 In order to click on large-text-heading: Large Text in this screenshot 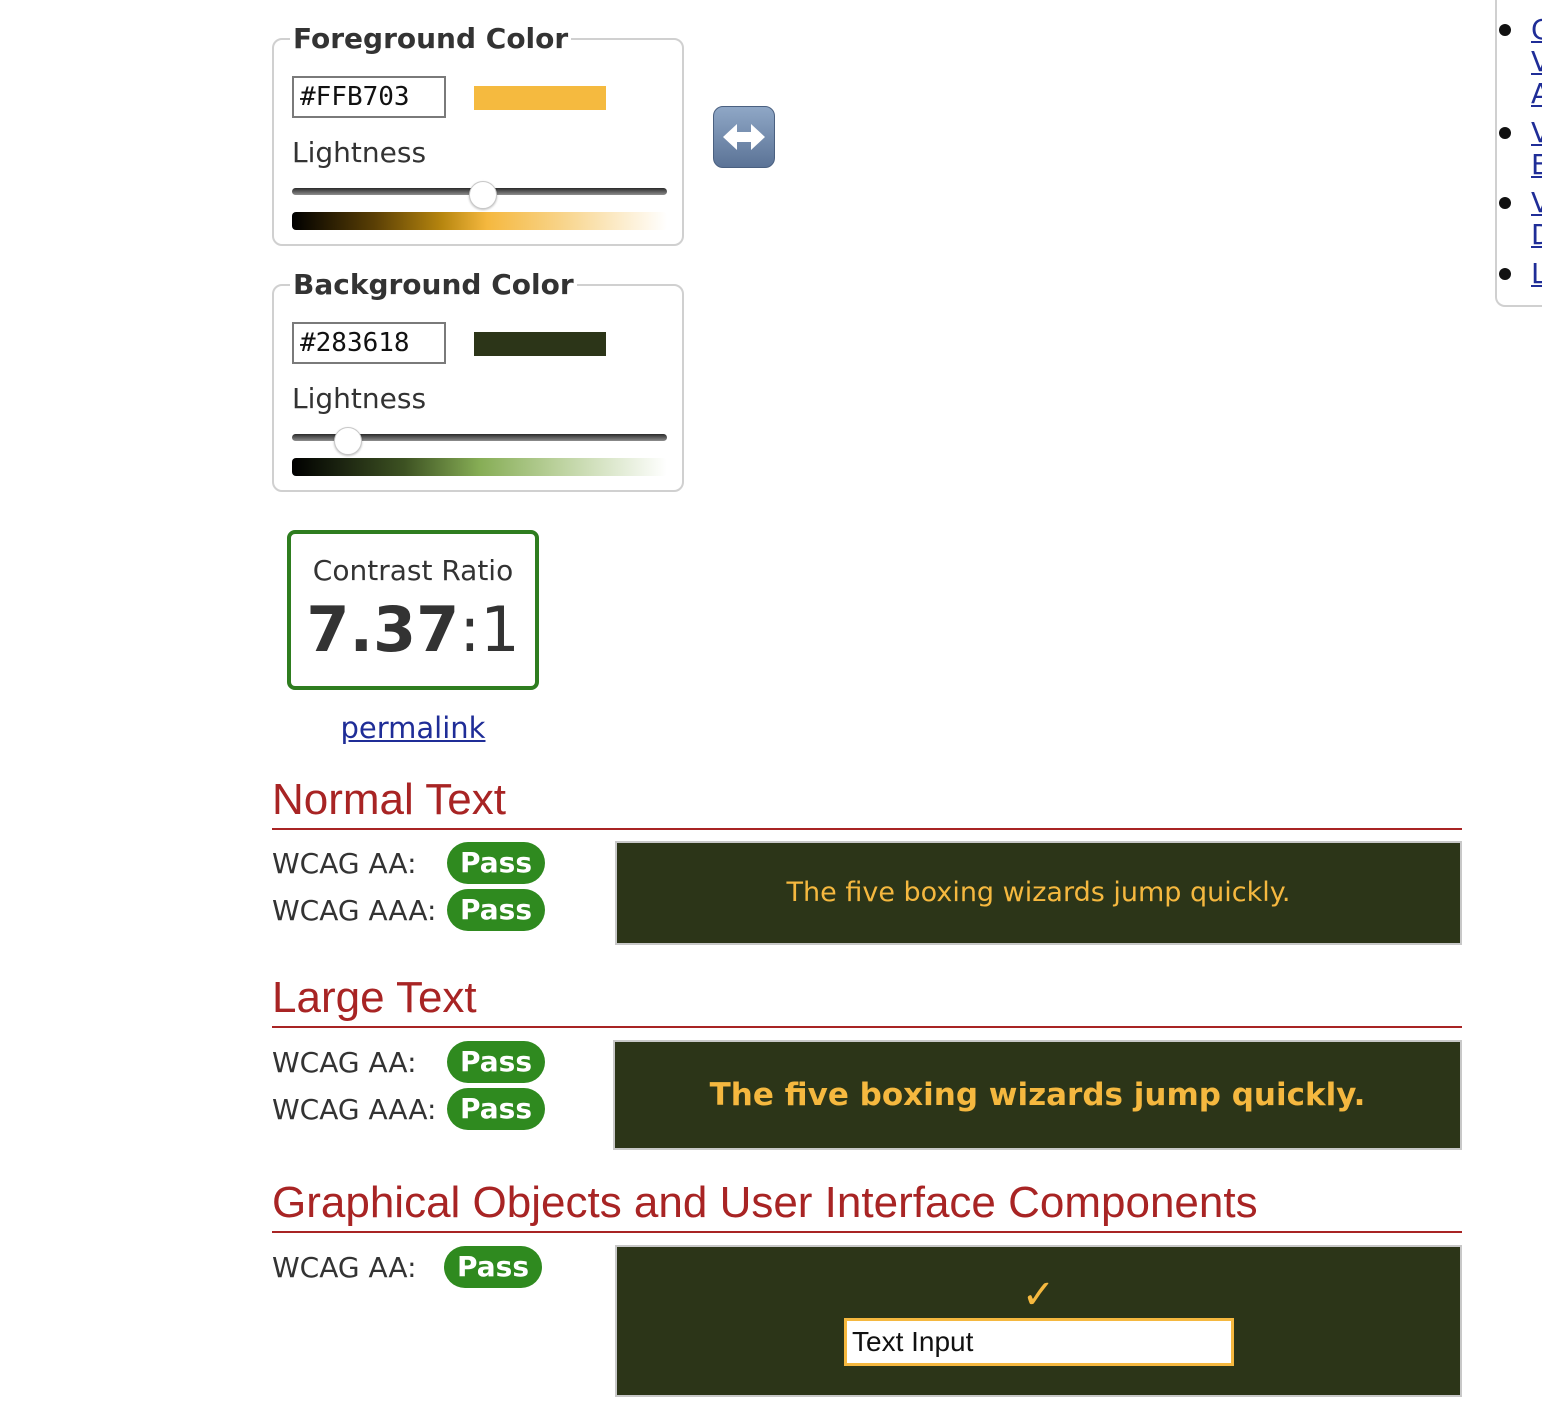, I will do `click(867, 1000)`.